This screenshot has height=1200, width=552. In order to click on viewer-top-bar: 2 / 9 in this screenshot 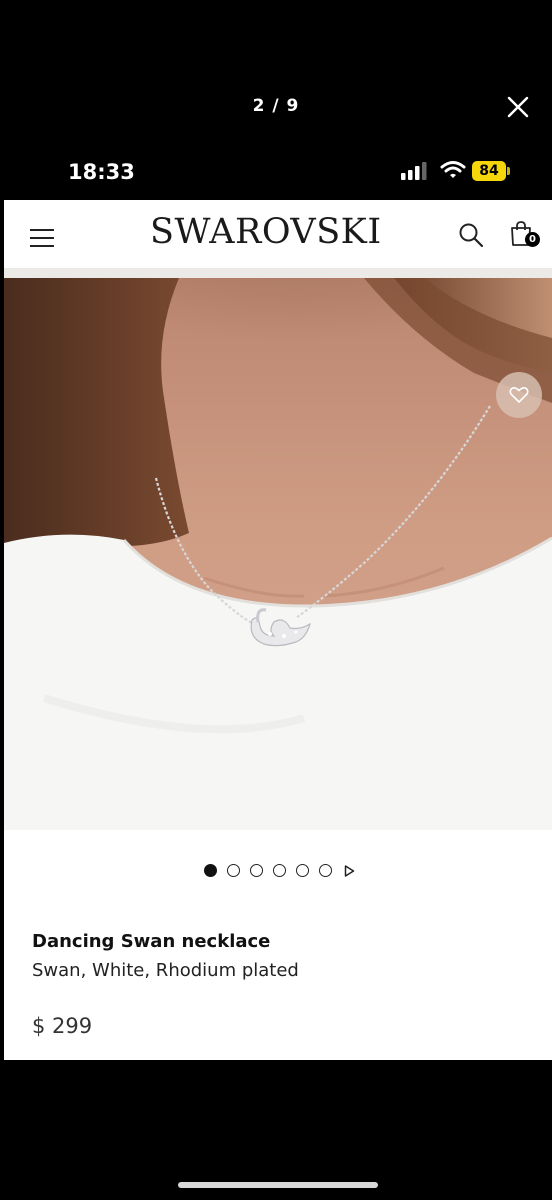, I will do `click(276, 70)`.